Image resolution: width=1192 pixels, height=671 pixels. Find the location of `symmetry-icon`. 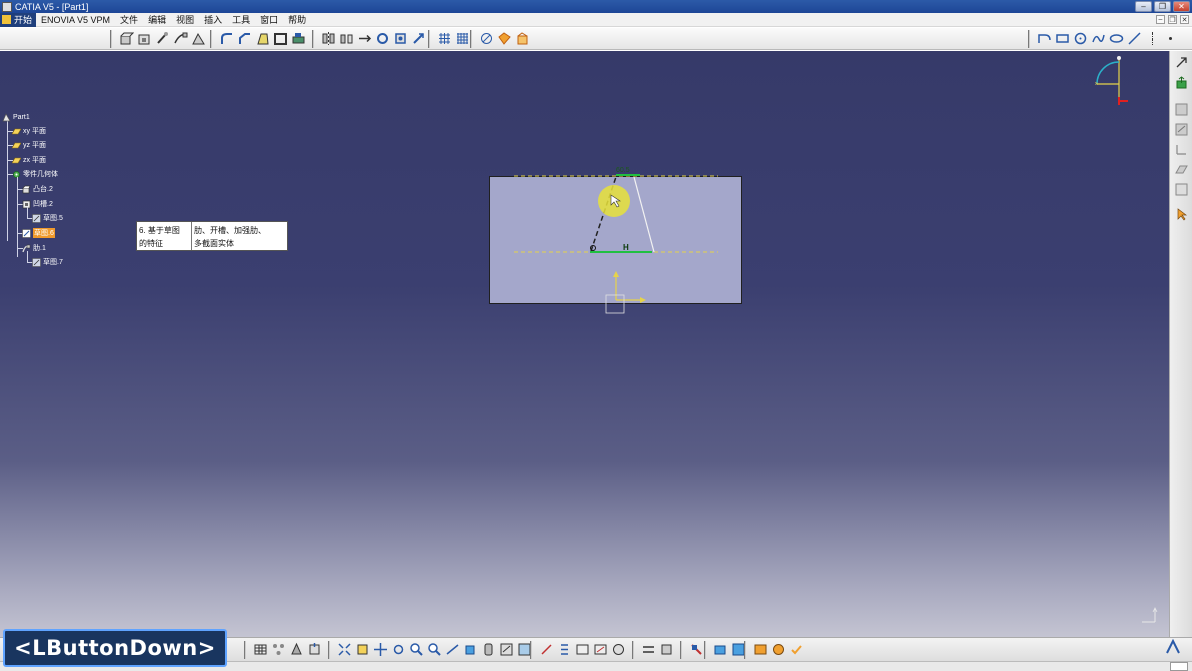

symmetry-icon is located at coordinates (346, 38).